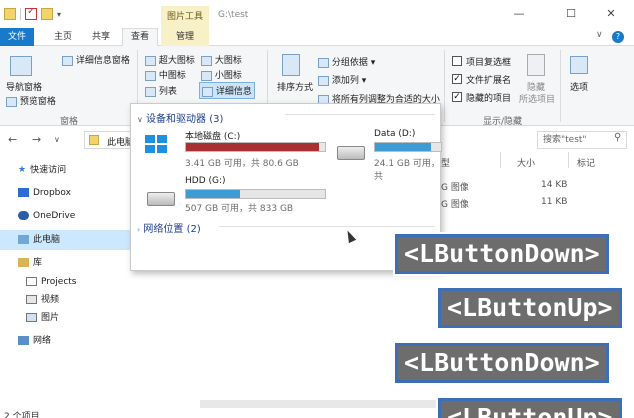 This screenshot has width=634, height=418. What do you see at coordinates (22, 170) in the screenshot?
I see `star-icon: ★` at bounding box center [22, 170].